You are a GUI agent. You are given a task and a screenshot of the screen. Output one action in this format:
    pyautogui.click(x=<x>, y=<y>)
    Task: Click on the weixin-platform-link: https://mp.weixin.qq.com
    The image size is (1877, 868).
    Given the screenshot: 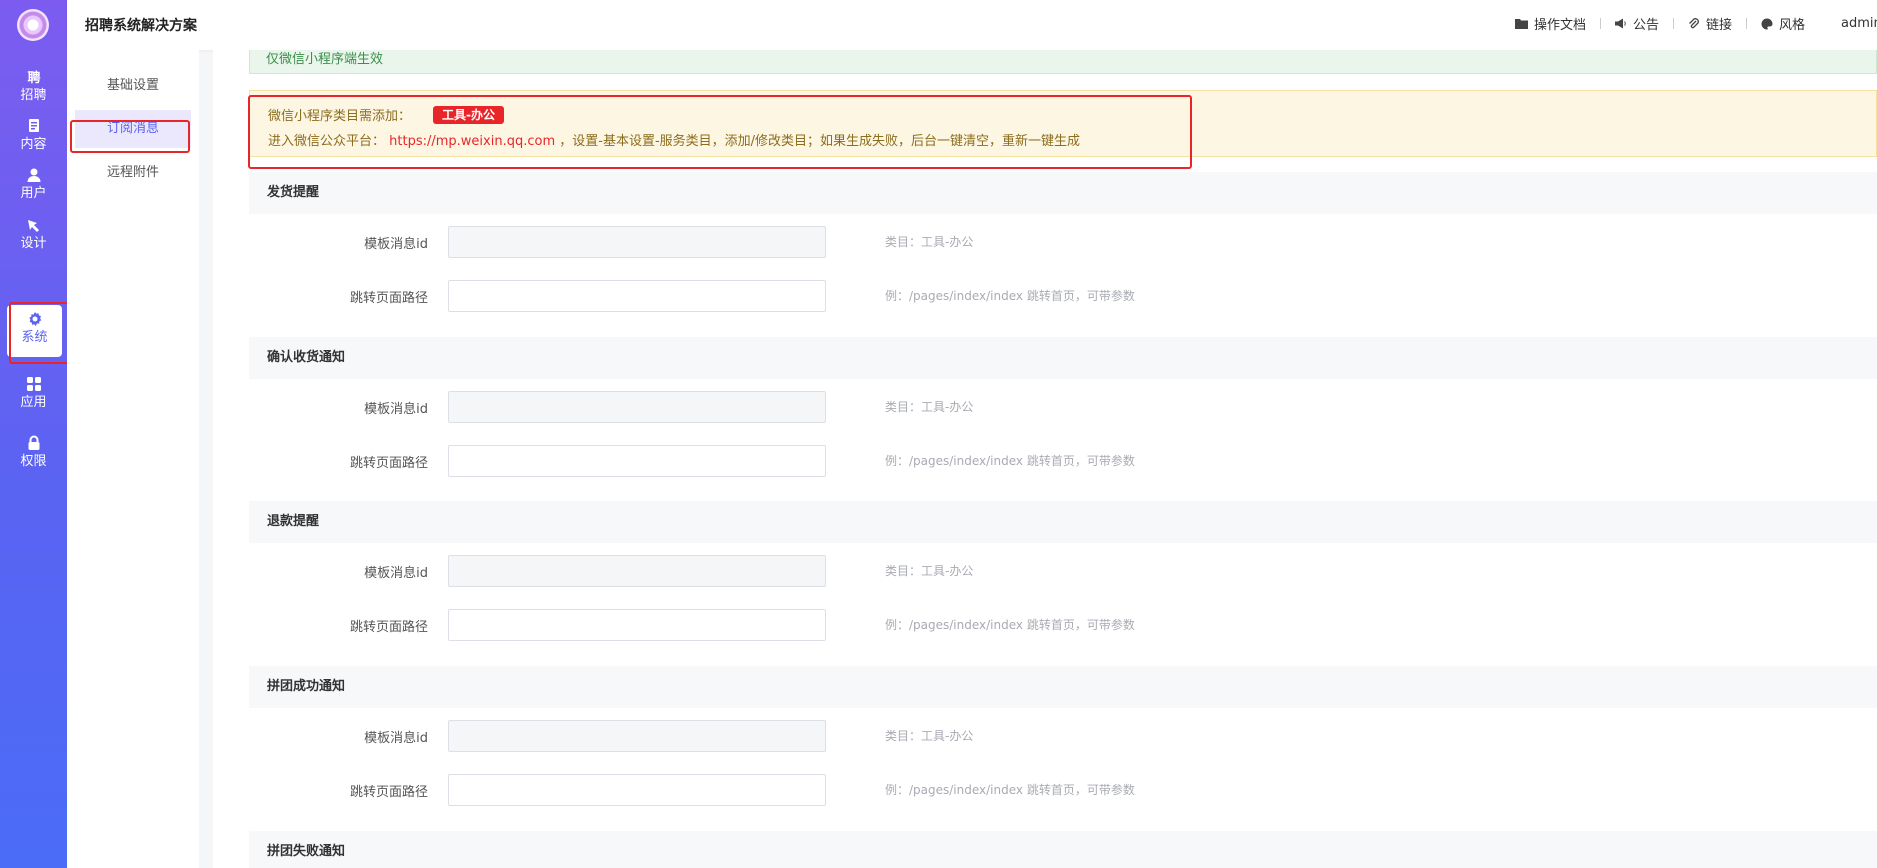 What is the action you would take?
    pyautogui.click(x=472, y=141)
    